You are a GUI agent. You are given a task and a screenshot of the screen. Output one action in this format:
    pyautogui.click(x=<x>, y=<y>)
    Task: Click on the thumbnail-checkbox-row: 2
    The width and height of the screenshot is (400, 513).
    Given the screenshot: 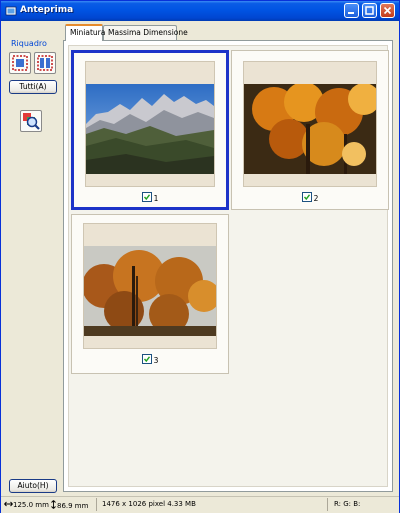 What is the action you would take?
    pyautogui.click(x=310, y=197)
    